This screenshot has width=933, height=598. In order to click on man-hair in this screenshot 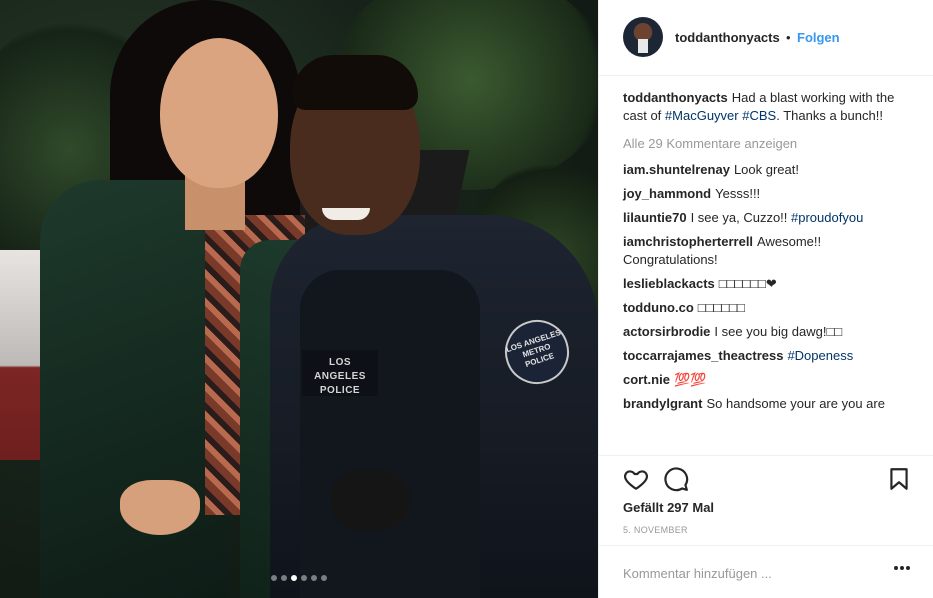, I will do `click(355, 82)`.